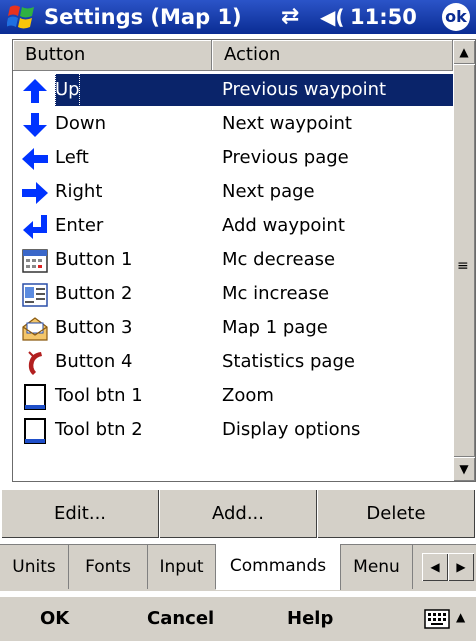 The width and height of the screenshot is (476, 641). Describe the element at coordinates (290, 17) in the screenshot. I see `connectivity-icon: ⇄` at that location.